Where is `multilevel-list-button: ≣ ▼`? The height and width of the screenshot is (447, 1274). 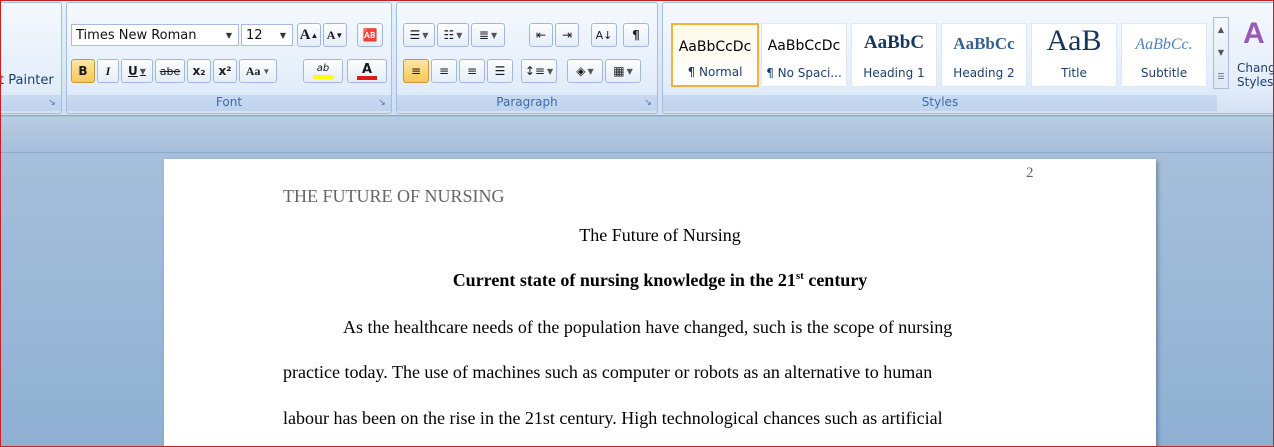
multilevel-list-button: ≣ ▼ is located at coordinates (488, 35).